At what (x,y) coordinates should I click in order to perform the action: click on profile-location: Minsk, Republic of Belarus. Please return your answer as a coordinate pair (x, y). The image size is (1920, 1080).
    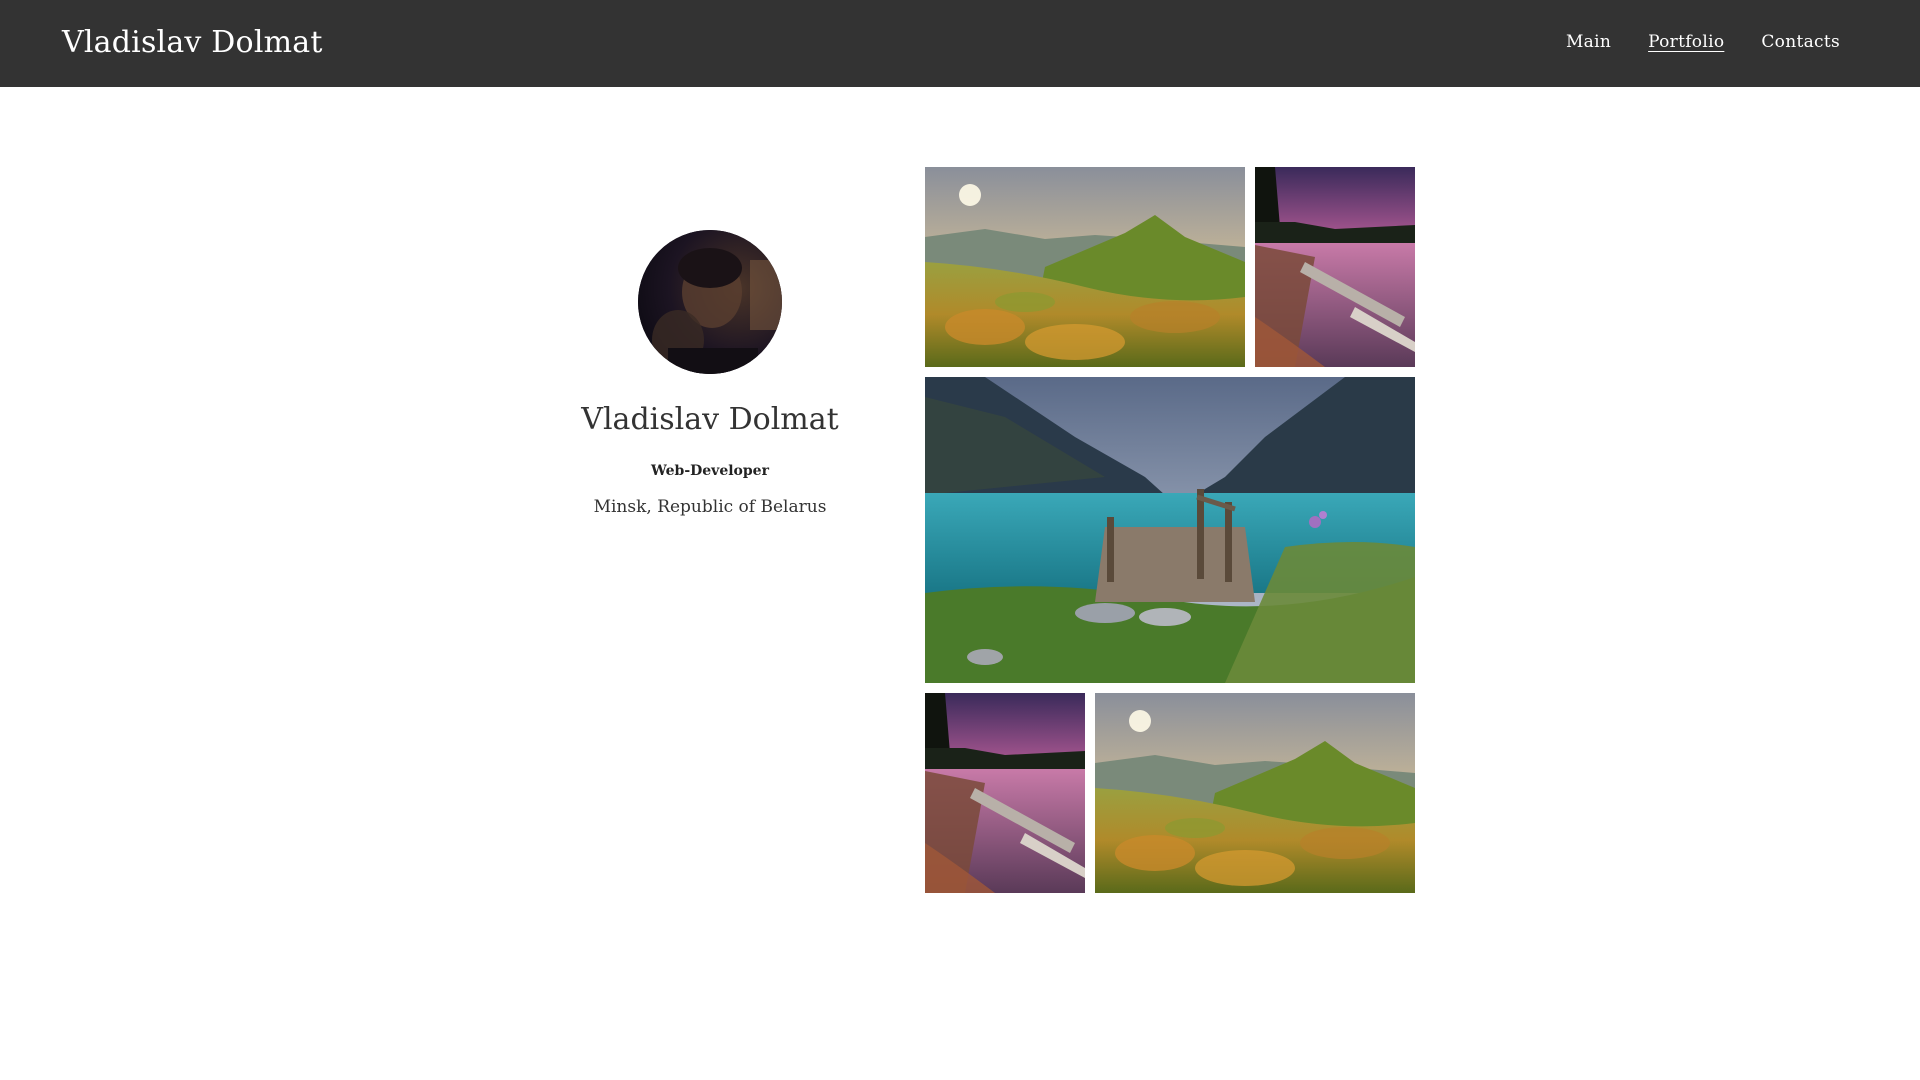
    Looking at the image, I should click on (710, 507).